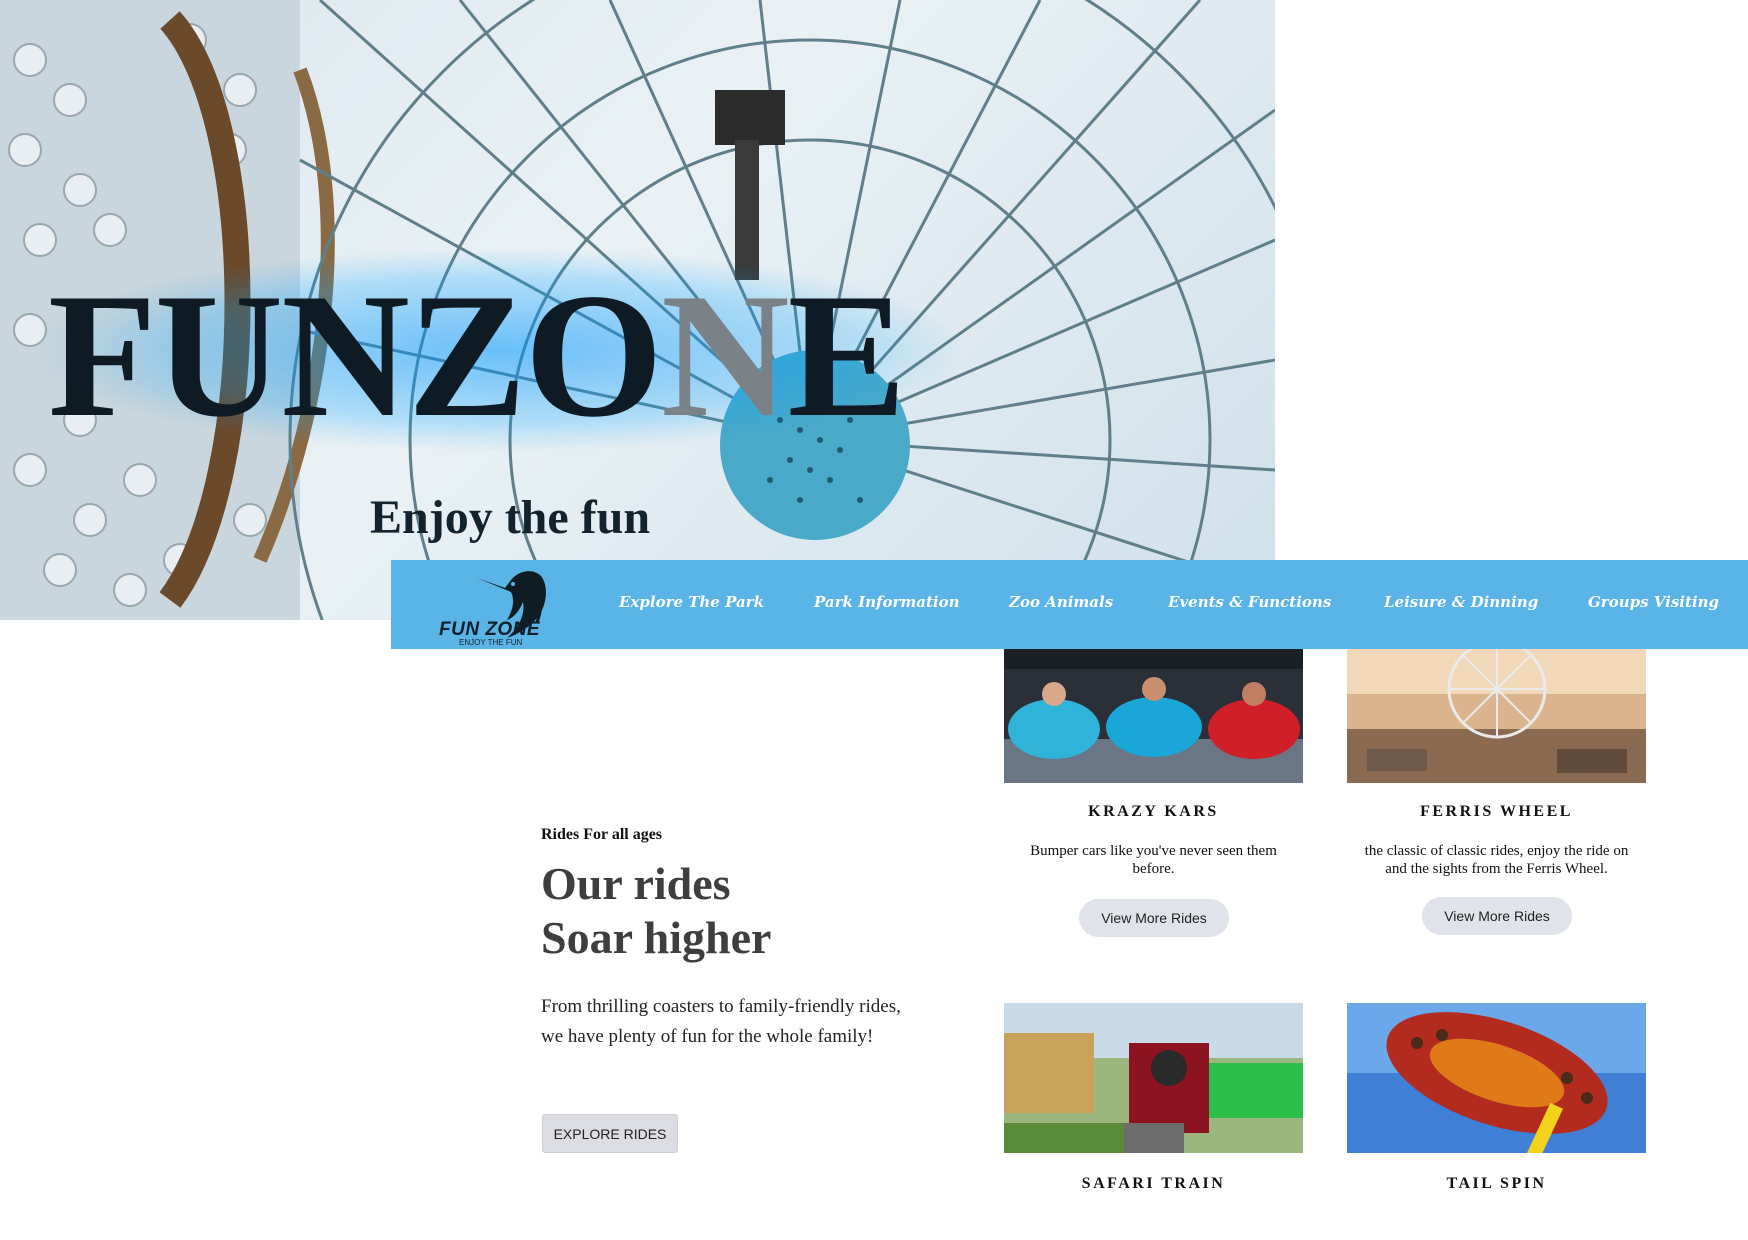 This screenshot has height=1240, width=1748. What do you see at coordinates (477, 355) in the screenshot?
I see `hero-title: FUNZONE` at bounding box center [477, 355].